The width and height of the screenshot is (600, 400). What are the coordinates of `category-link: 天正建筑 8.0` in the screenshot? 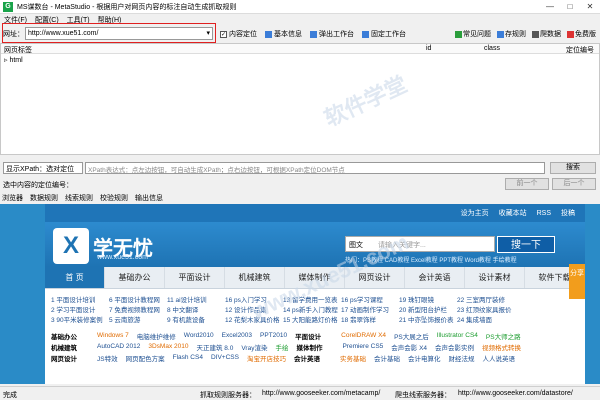 It's located at (214, 347).